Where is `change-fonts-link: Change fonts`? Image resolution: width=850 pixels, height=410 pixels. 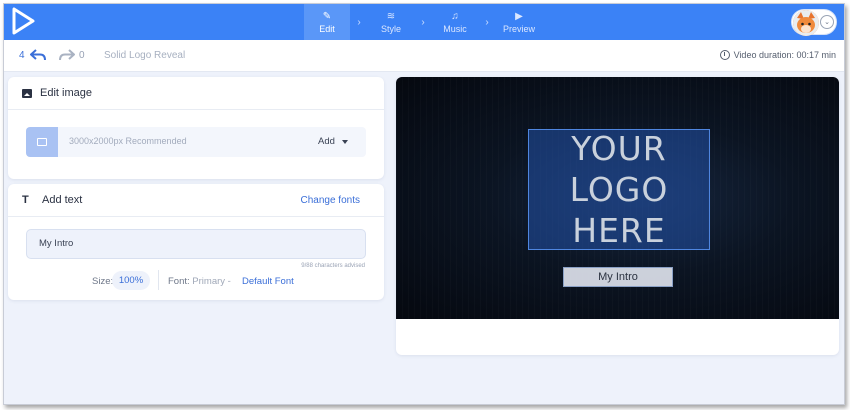
change-fonts-link: Change fonts is located at coordinates (331, 200).